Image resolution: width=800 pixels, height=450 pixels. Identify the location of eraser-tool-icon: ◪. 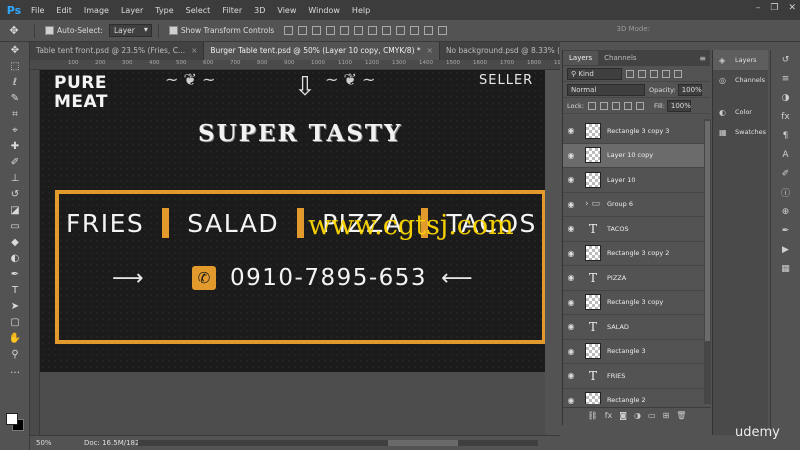
(15, 210).